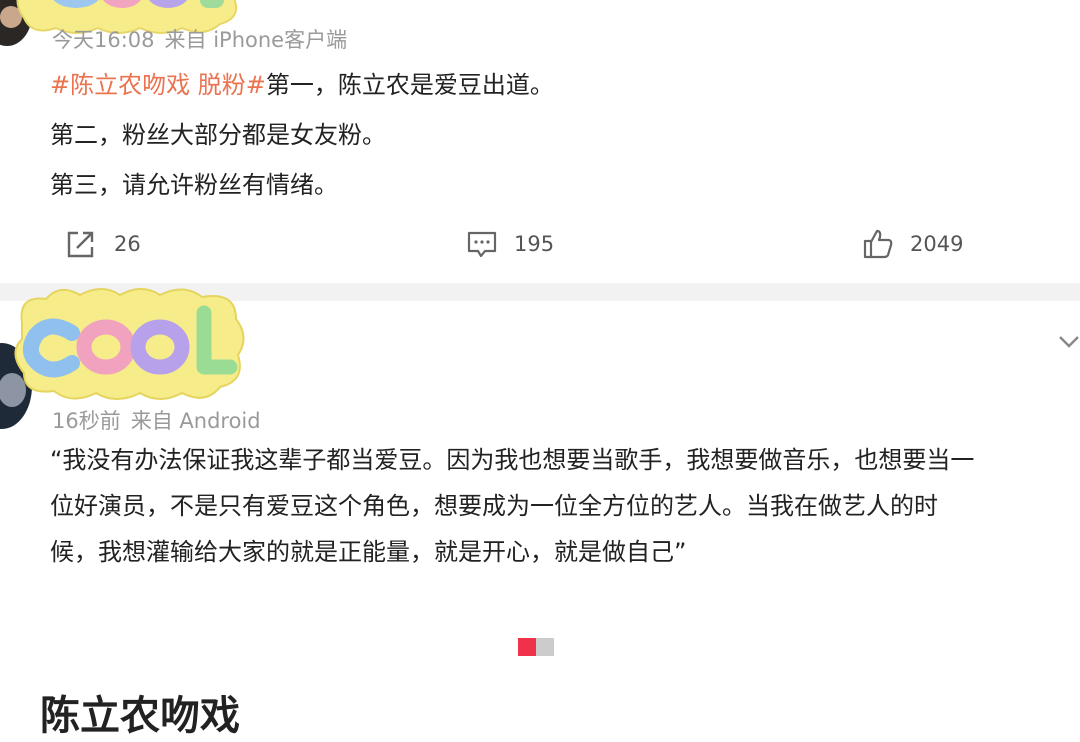  Describe the element at coordinates (937, 244) in the screenshot. I see `like-count: 2049` at that location.